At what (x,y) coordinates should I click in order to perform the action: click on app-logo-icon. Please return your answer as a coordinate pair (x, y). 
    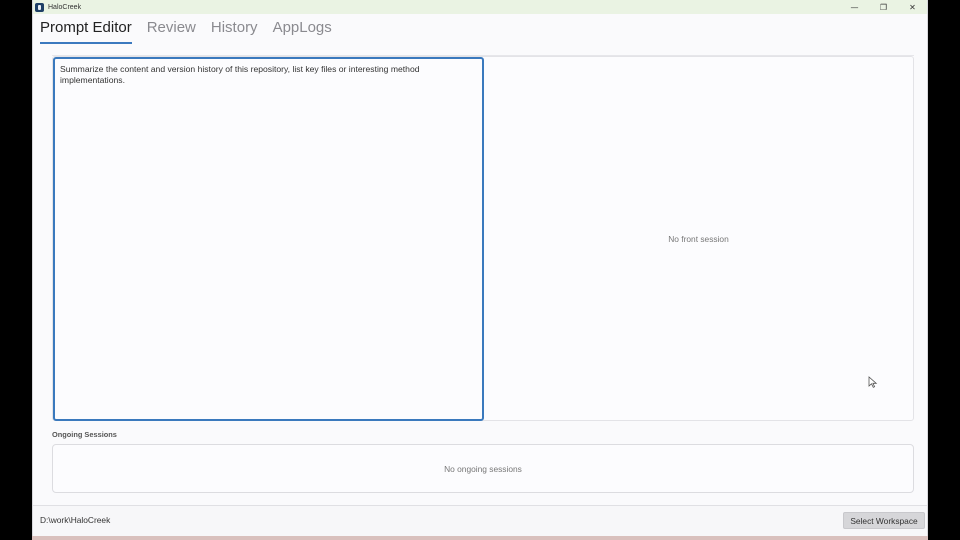
    Looking at the image, I should click on (39, 7).